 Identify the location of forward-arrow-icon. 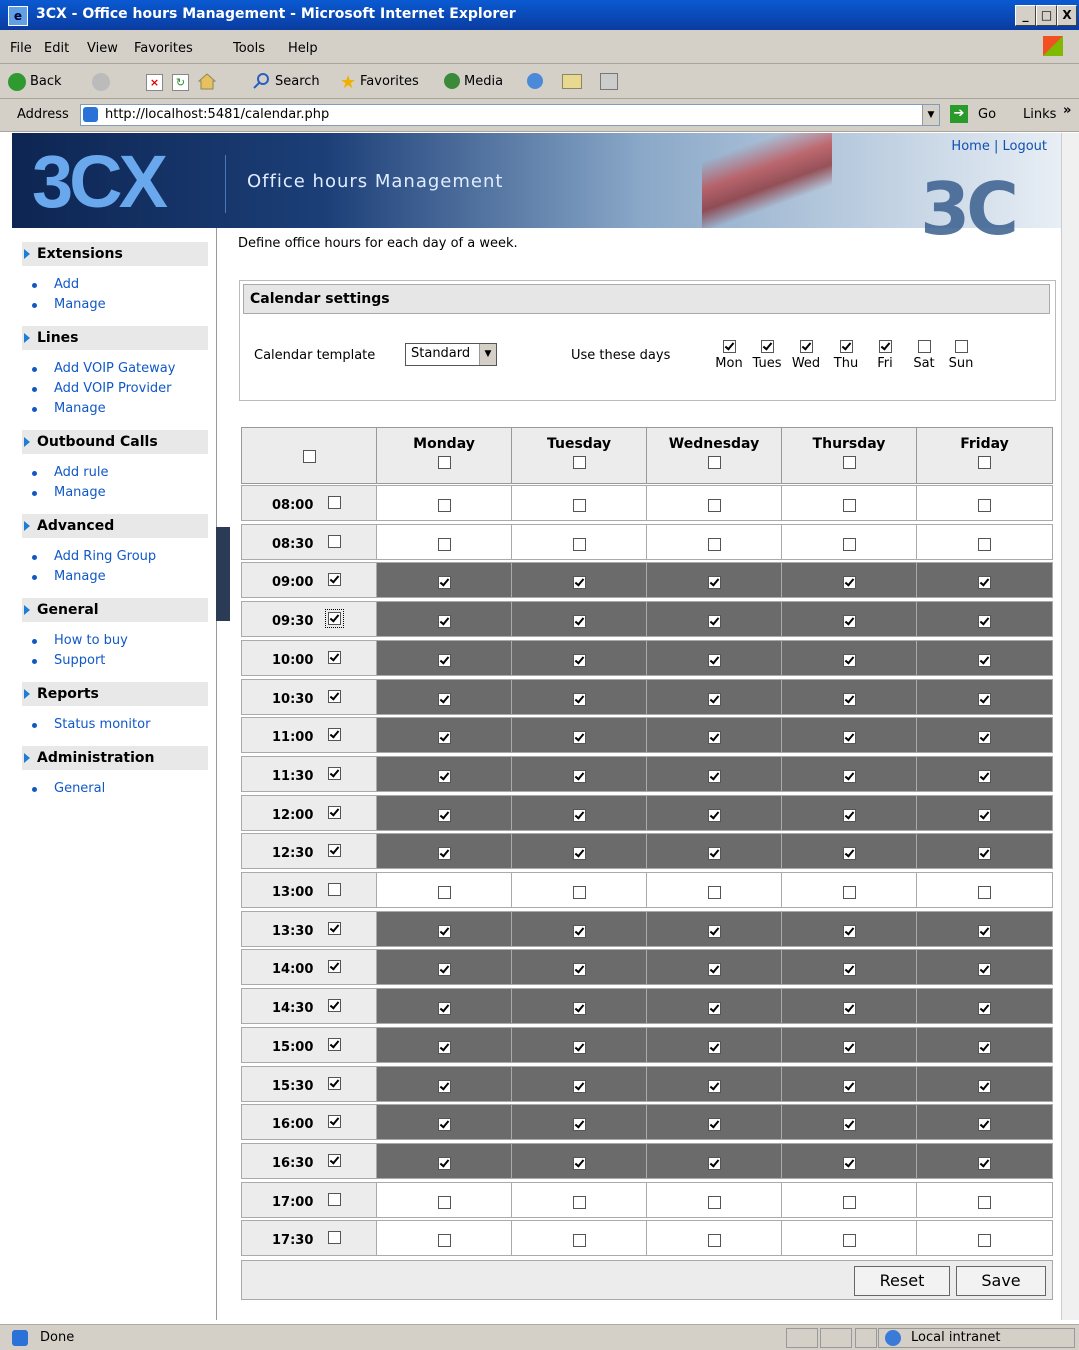
(101, 82).